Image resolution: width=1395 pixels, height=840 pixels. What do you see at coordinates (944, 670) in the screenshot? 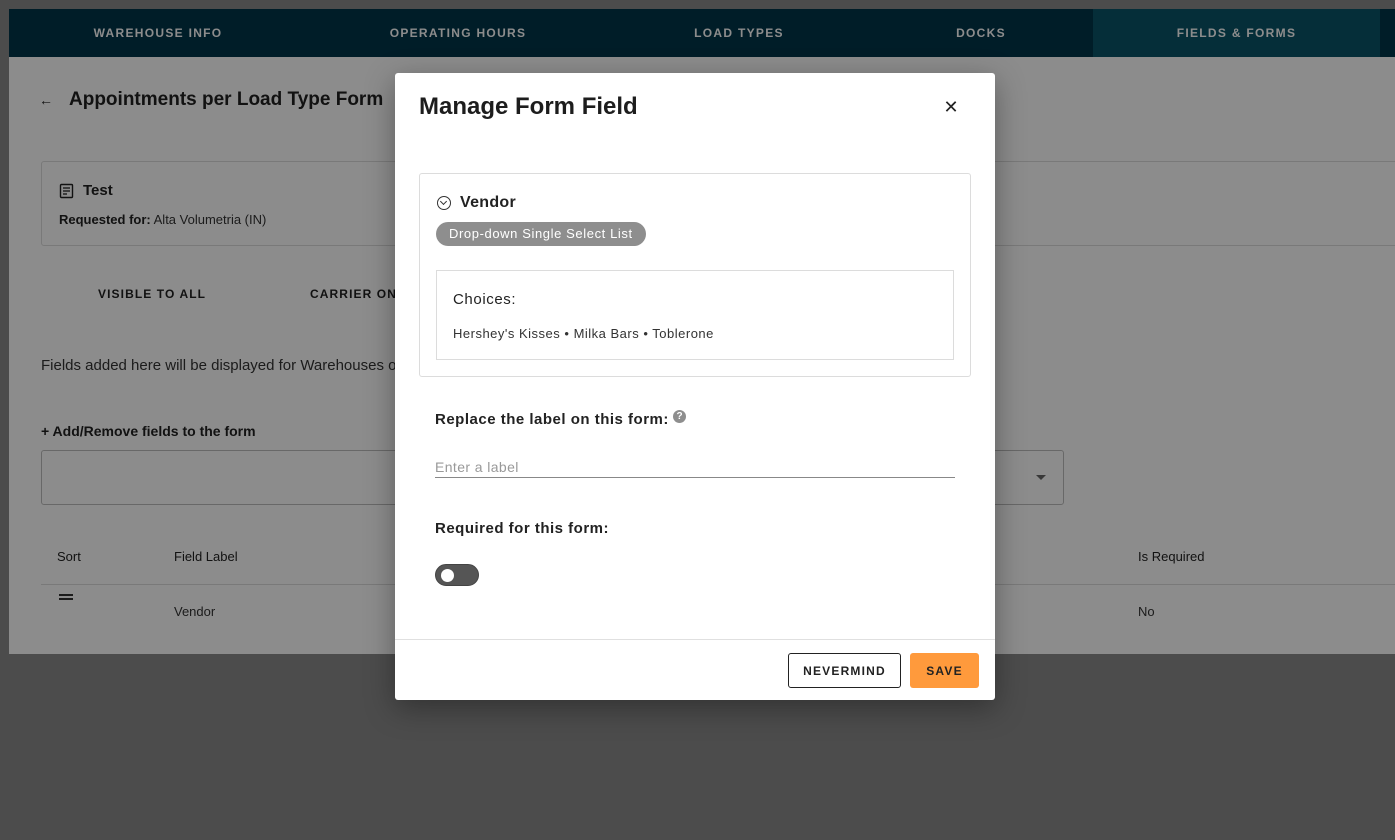
I see `save-button: SAVE` at bounding box center [944, 670].